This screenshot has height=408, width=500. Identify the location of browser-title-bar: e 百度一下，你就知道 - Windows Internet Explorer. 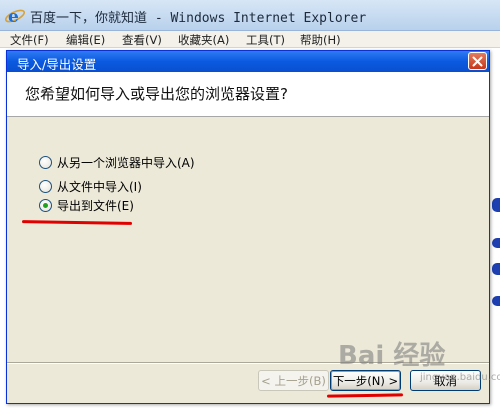
(250, 15).